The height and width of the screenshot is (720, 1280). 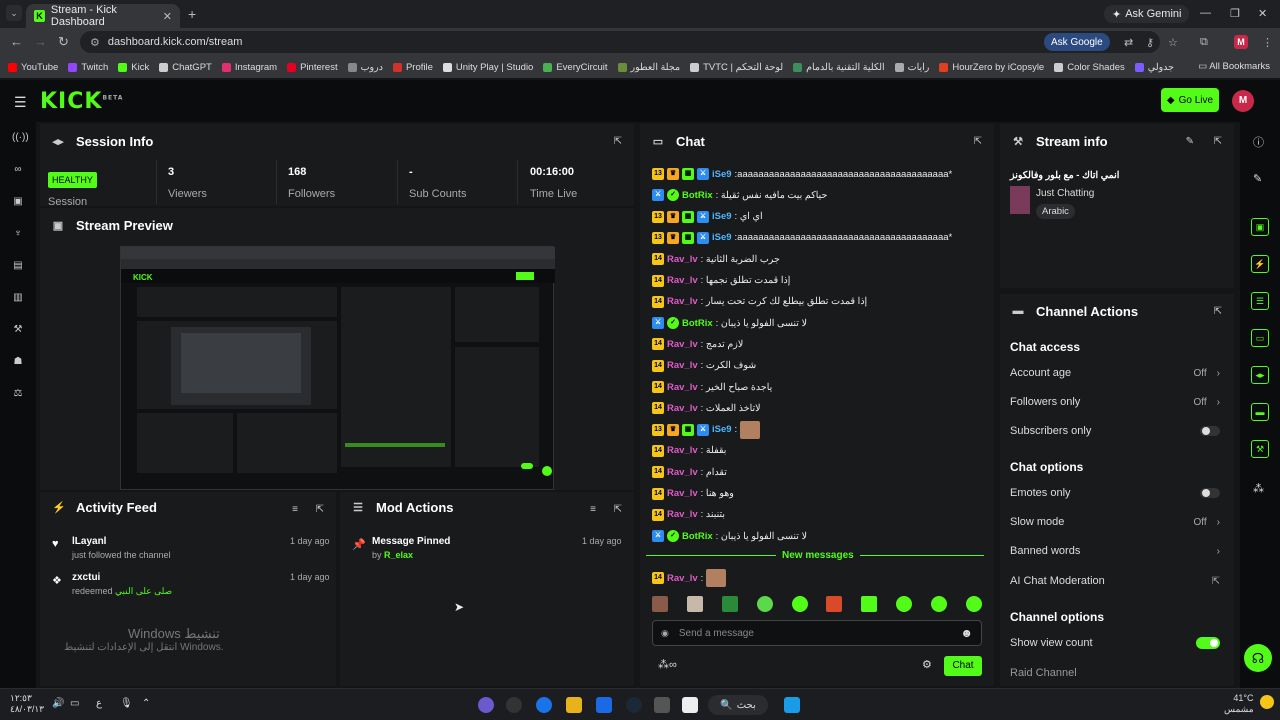 I want to click on panel-stream-icon: ◂▸, so click(x=1260, y=375).